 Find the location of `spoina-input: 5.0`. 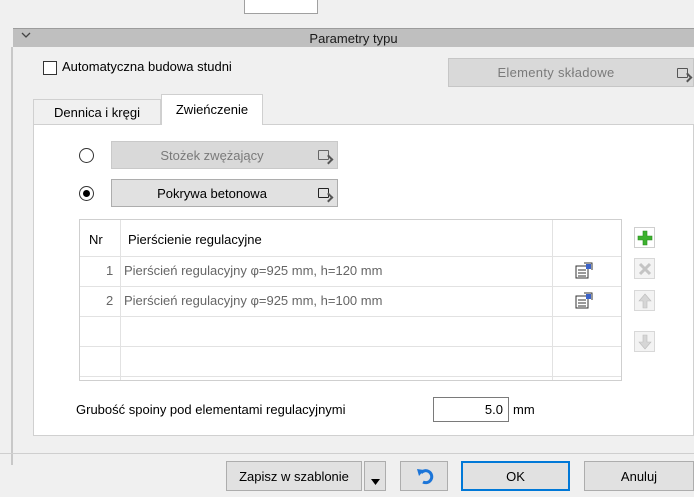

spoina-input: 5.0 is located at coordinates (471, 409).